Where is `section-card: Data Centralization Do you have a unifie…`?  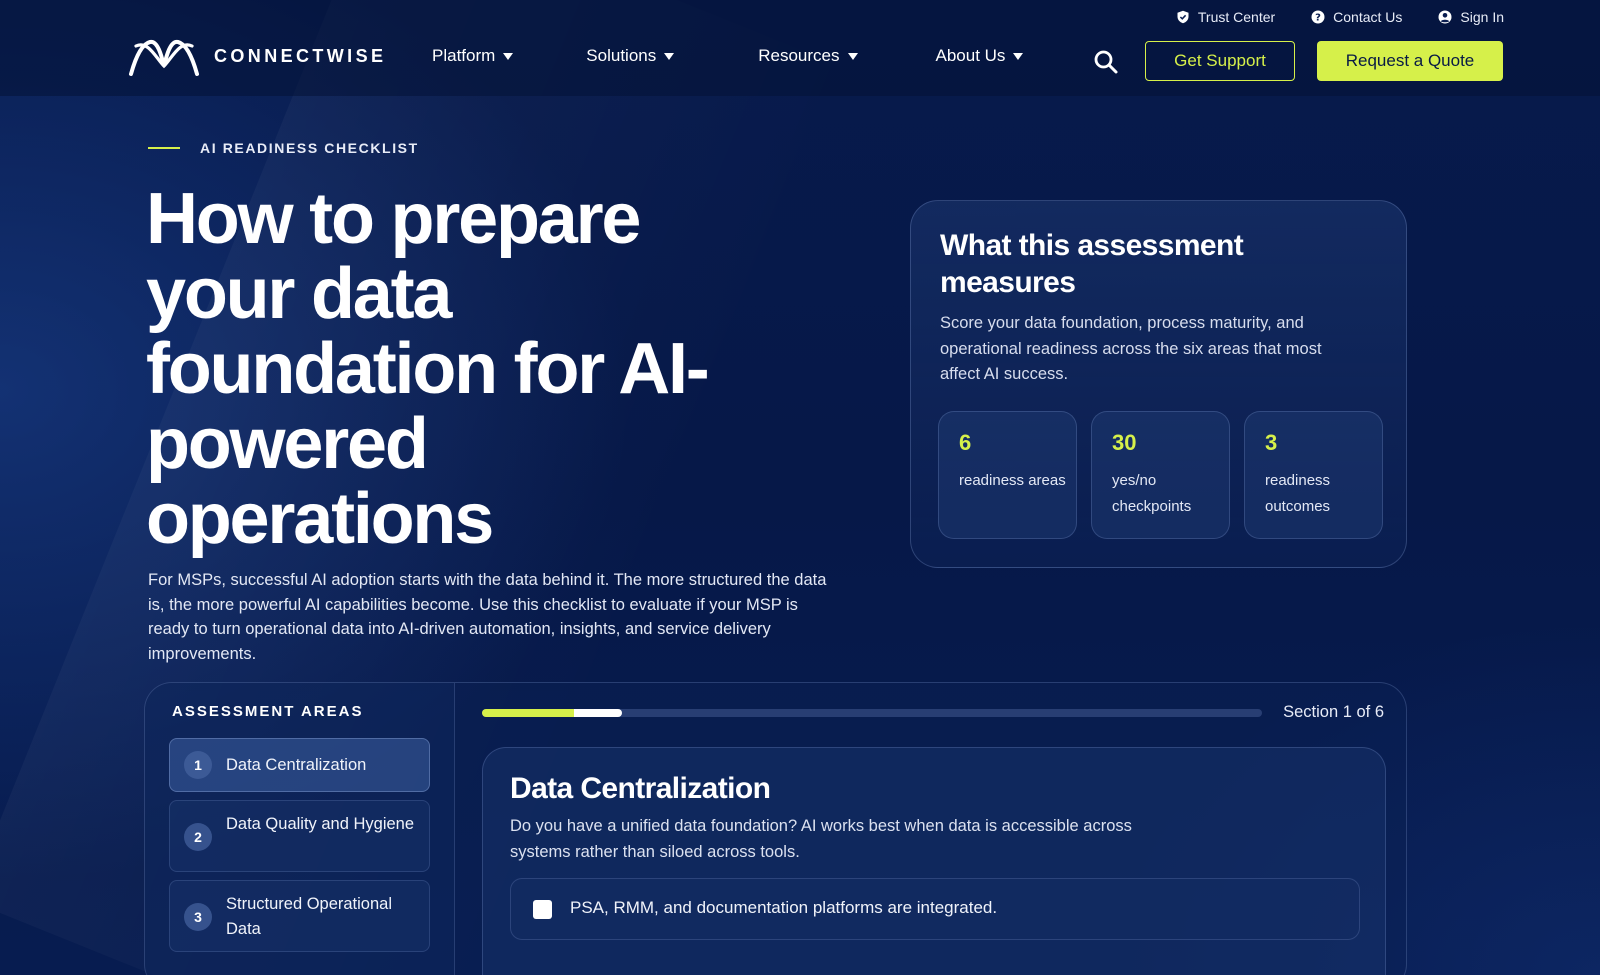 section-card: Data Centralization Do you have a unifie… is located at coordinates (934, 861).